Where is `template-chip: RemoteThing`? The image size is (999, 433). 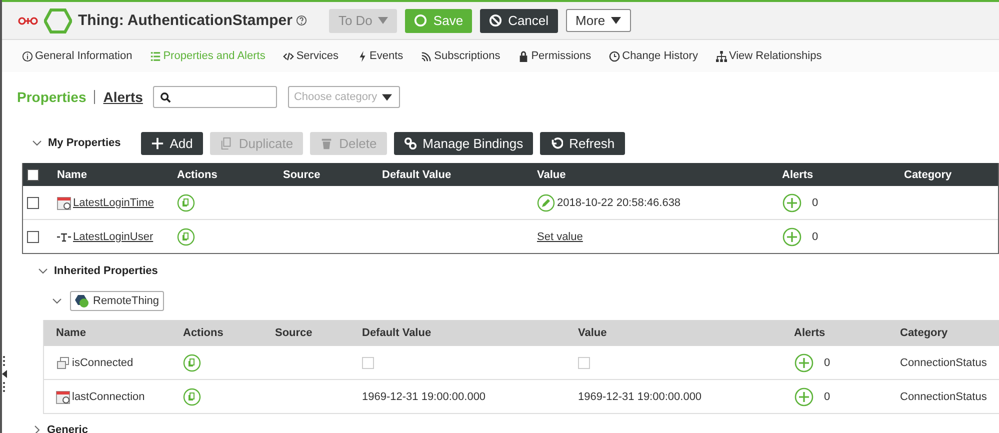
template-chip: RemoteThing is located at coordinates (117, 301).